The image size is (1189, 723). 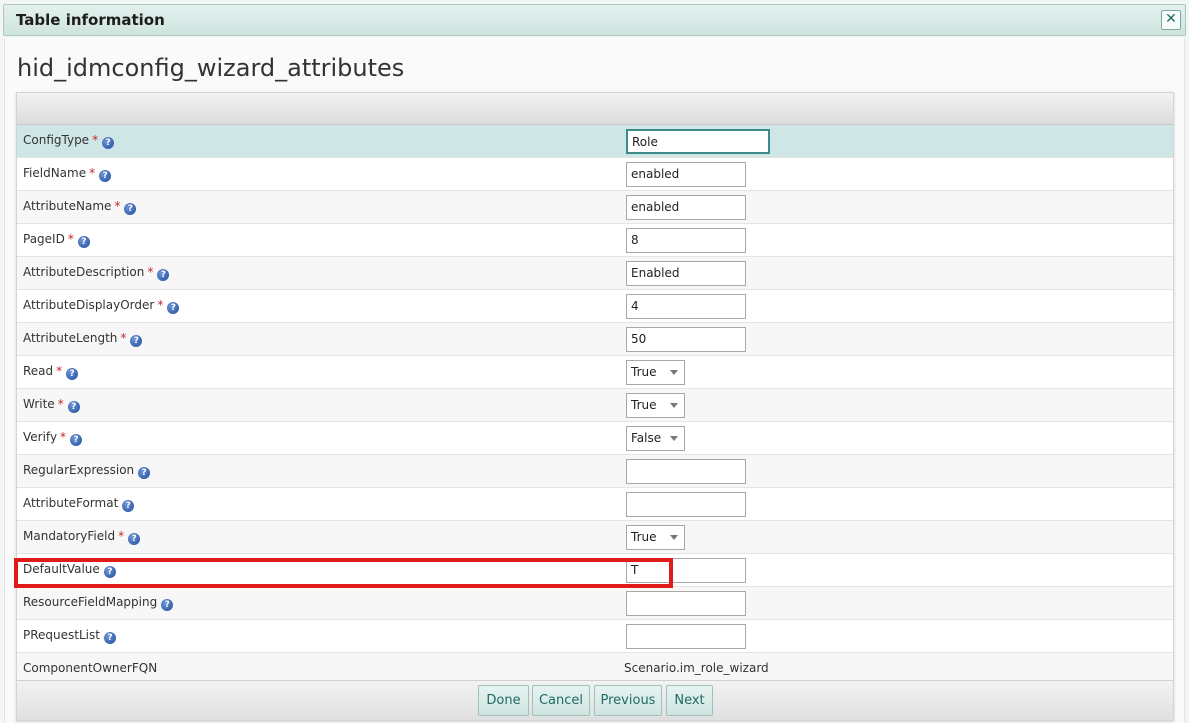 What do you see at coordinates (595, 240) in the screenshot?
I see `row-pageid: PageID *? 8` at bounding box center [595, 240].